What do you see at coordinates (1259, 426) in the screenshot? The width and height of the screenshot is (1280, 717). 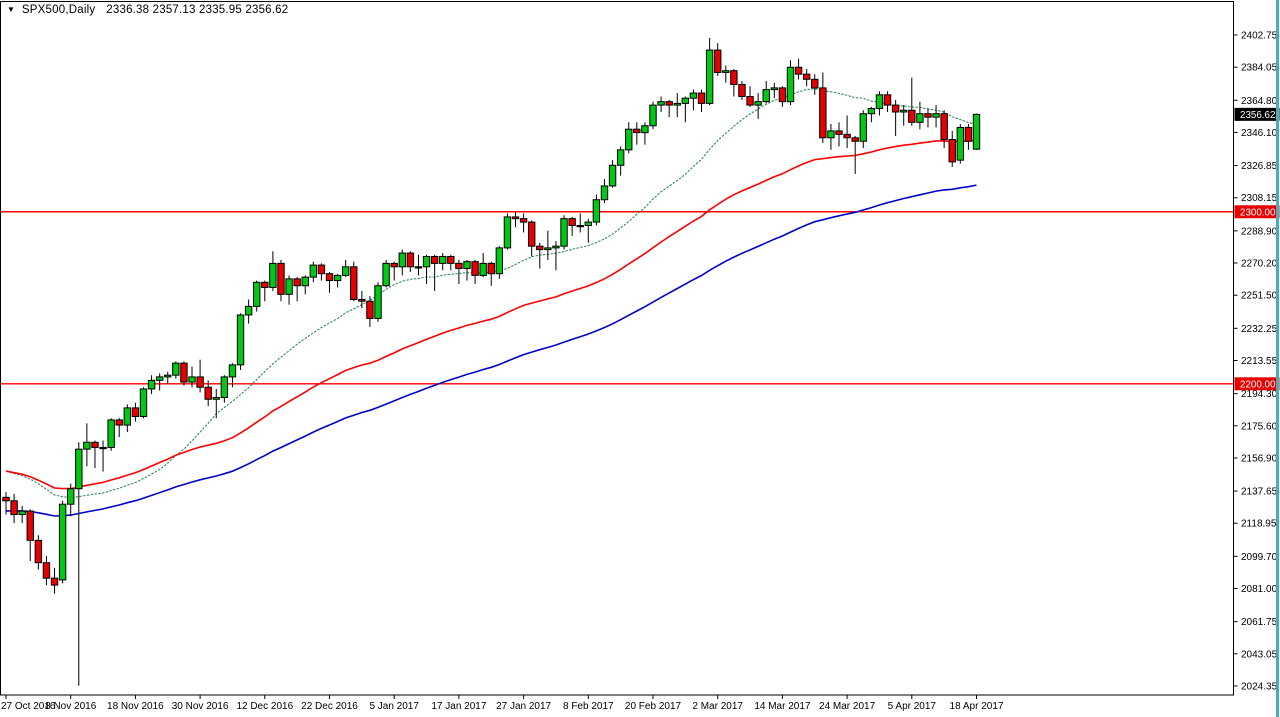 I see `price-axis-label: 2175.60` at bounding box center [1259, 426].